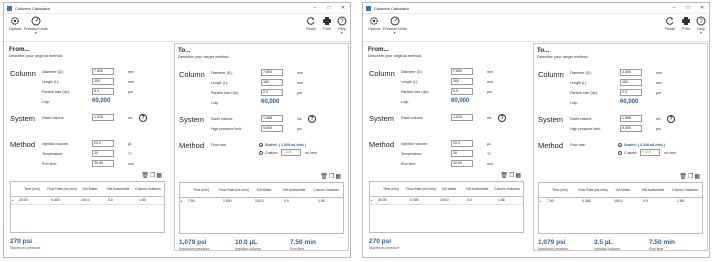  Describe the element at coordinates (291, 152) in the screenshot. I see `custom-flow-input: 1.000` at that location.